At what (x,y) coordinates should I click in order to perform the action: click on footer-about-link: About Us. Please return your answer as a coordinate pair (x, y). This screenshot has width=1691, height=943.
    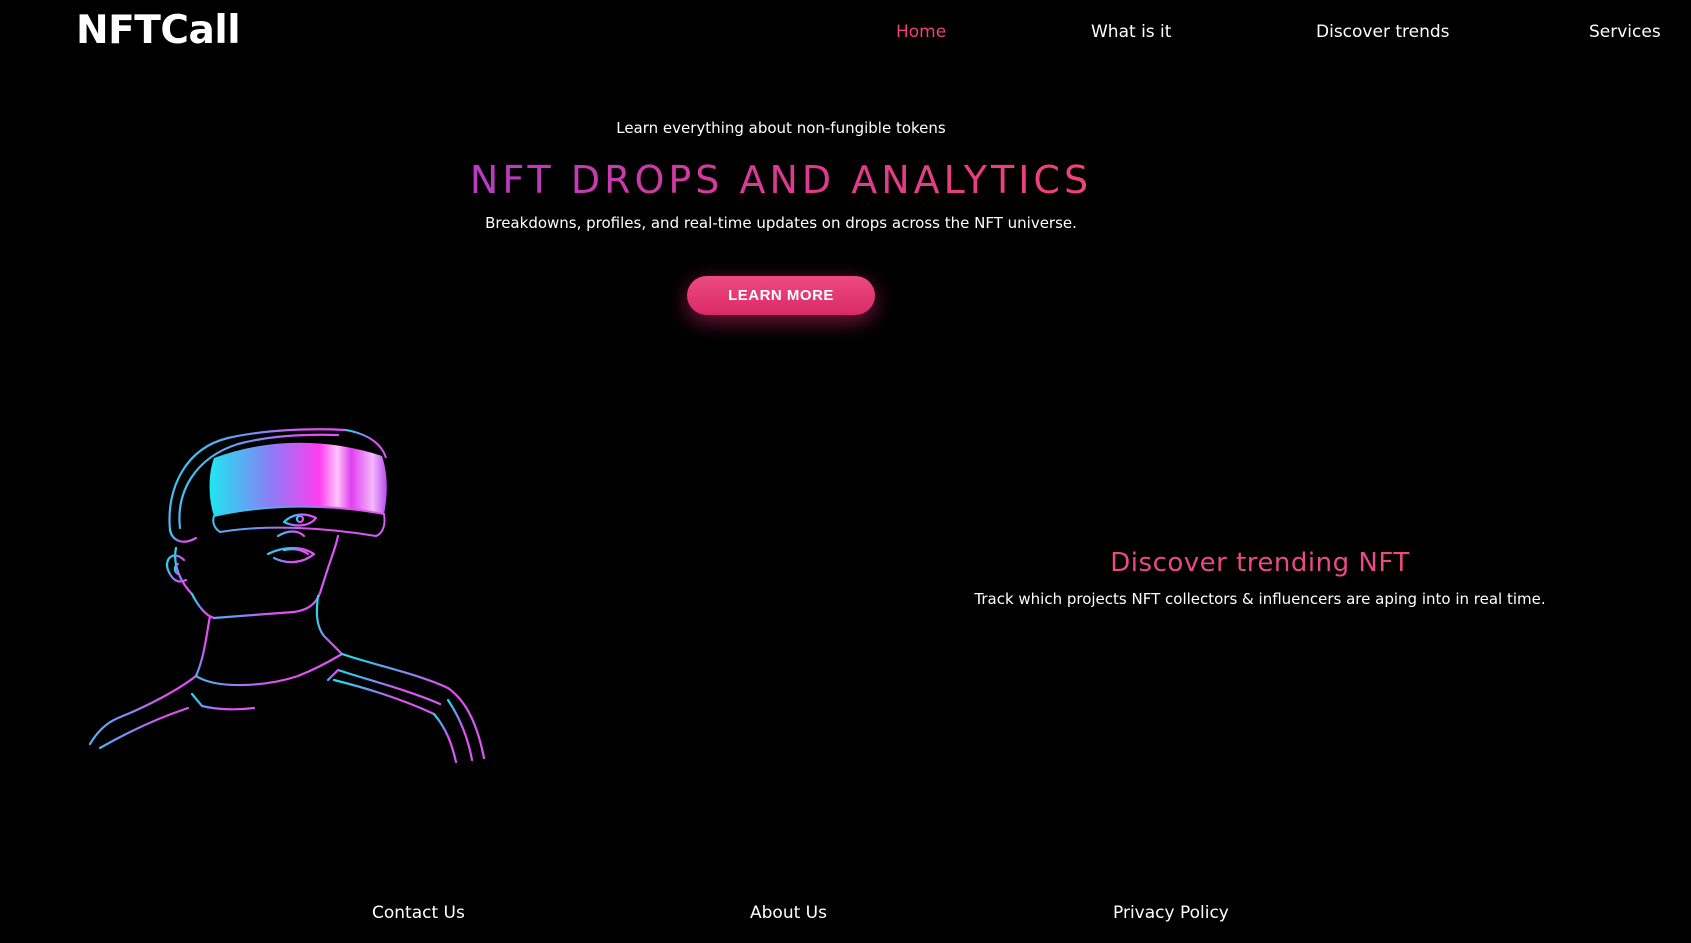
    Looking at the image, I should click on (788, 913).